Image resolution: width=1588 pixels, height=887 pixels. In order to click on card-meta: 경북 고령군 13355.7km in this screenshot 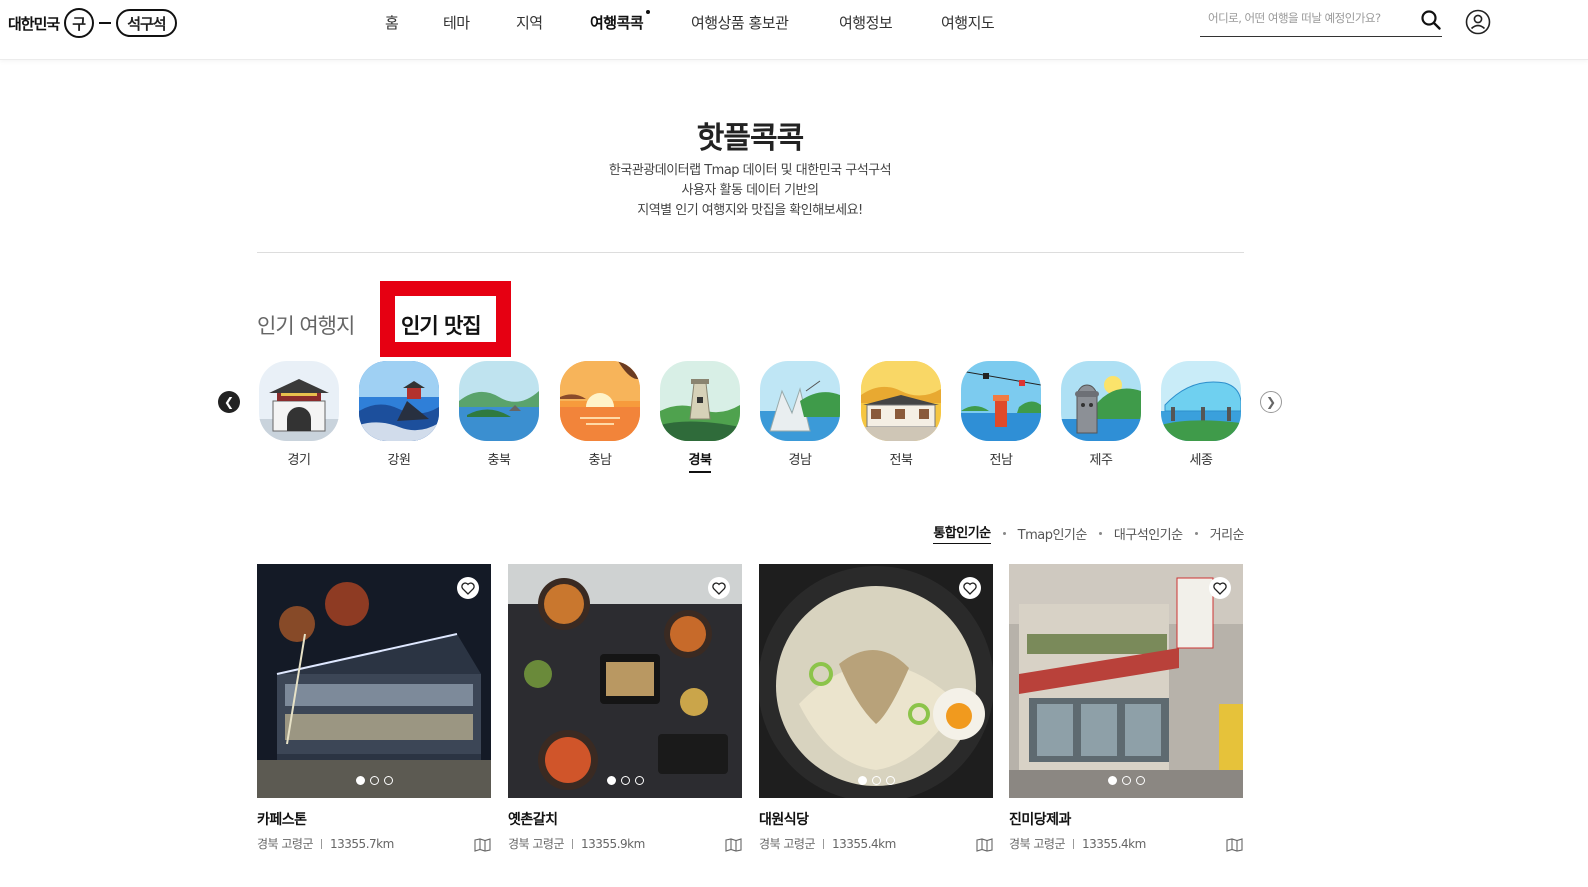, I will do `click(374, 843)`.